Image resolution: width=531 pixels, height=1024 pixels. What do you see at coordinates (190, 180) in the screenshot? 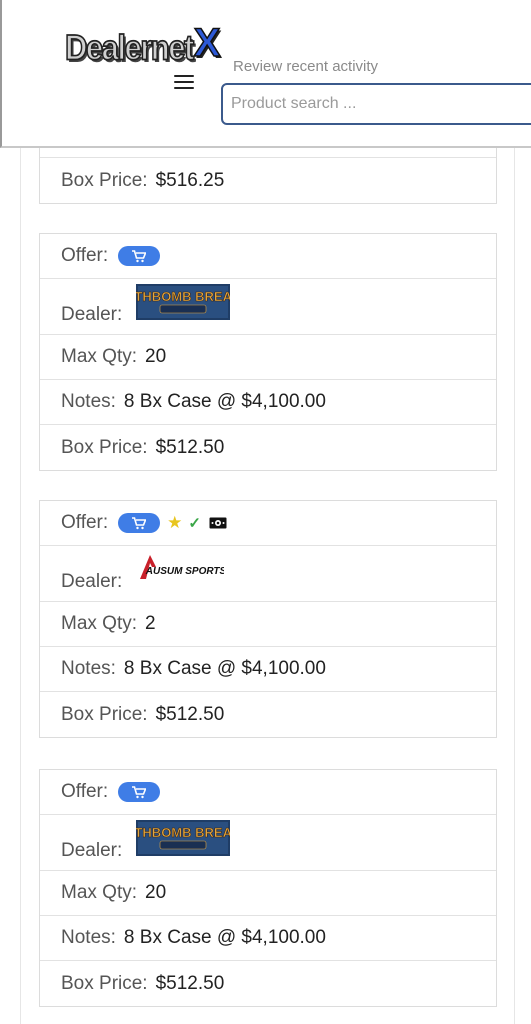
I see `box-price-value: $516.25` at bounding box center [190, 180].